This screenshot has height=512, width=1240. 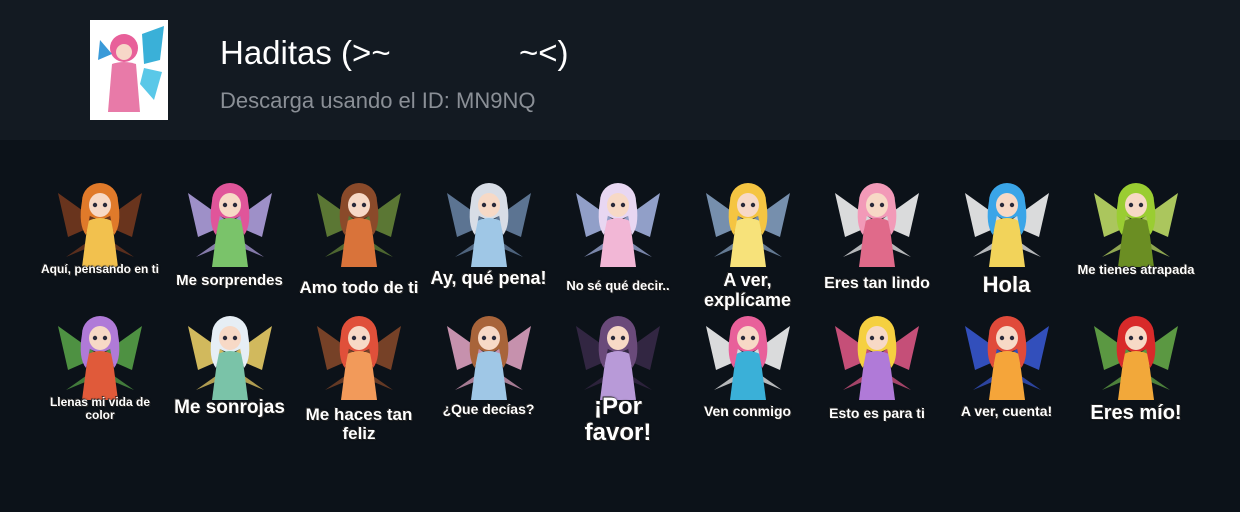 What do you see at coordinates (747, 411) in the screenshot?
I see `sticker-caption: Ven conmigo` at bounding box center [747, 411].